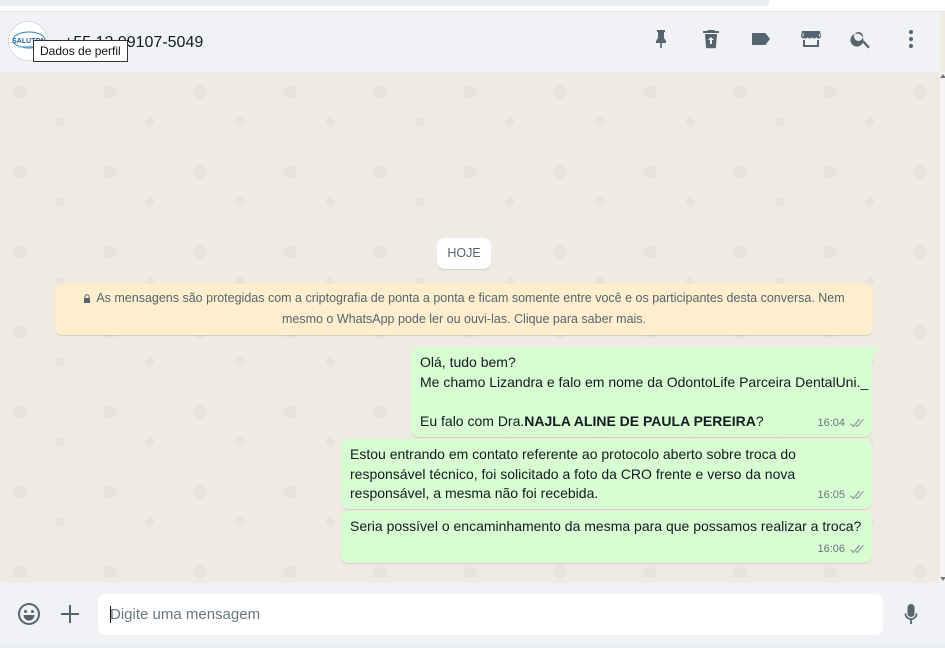  What do you see at coordinates (911, 614) in the screenshot?
I see `microphone-icon` at bounding box center [911, 614].